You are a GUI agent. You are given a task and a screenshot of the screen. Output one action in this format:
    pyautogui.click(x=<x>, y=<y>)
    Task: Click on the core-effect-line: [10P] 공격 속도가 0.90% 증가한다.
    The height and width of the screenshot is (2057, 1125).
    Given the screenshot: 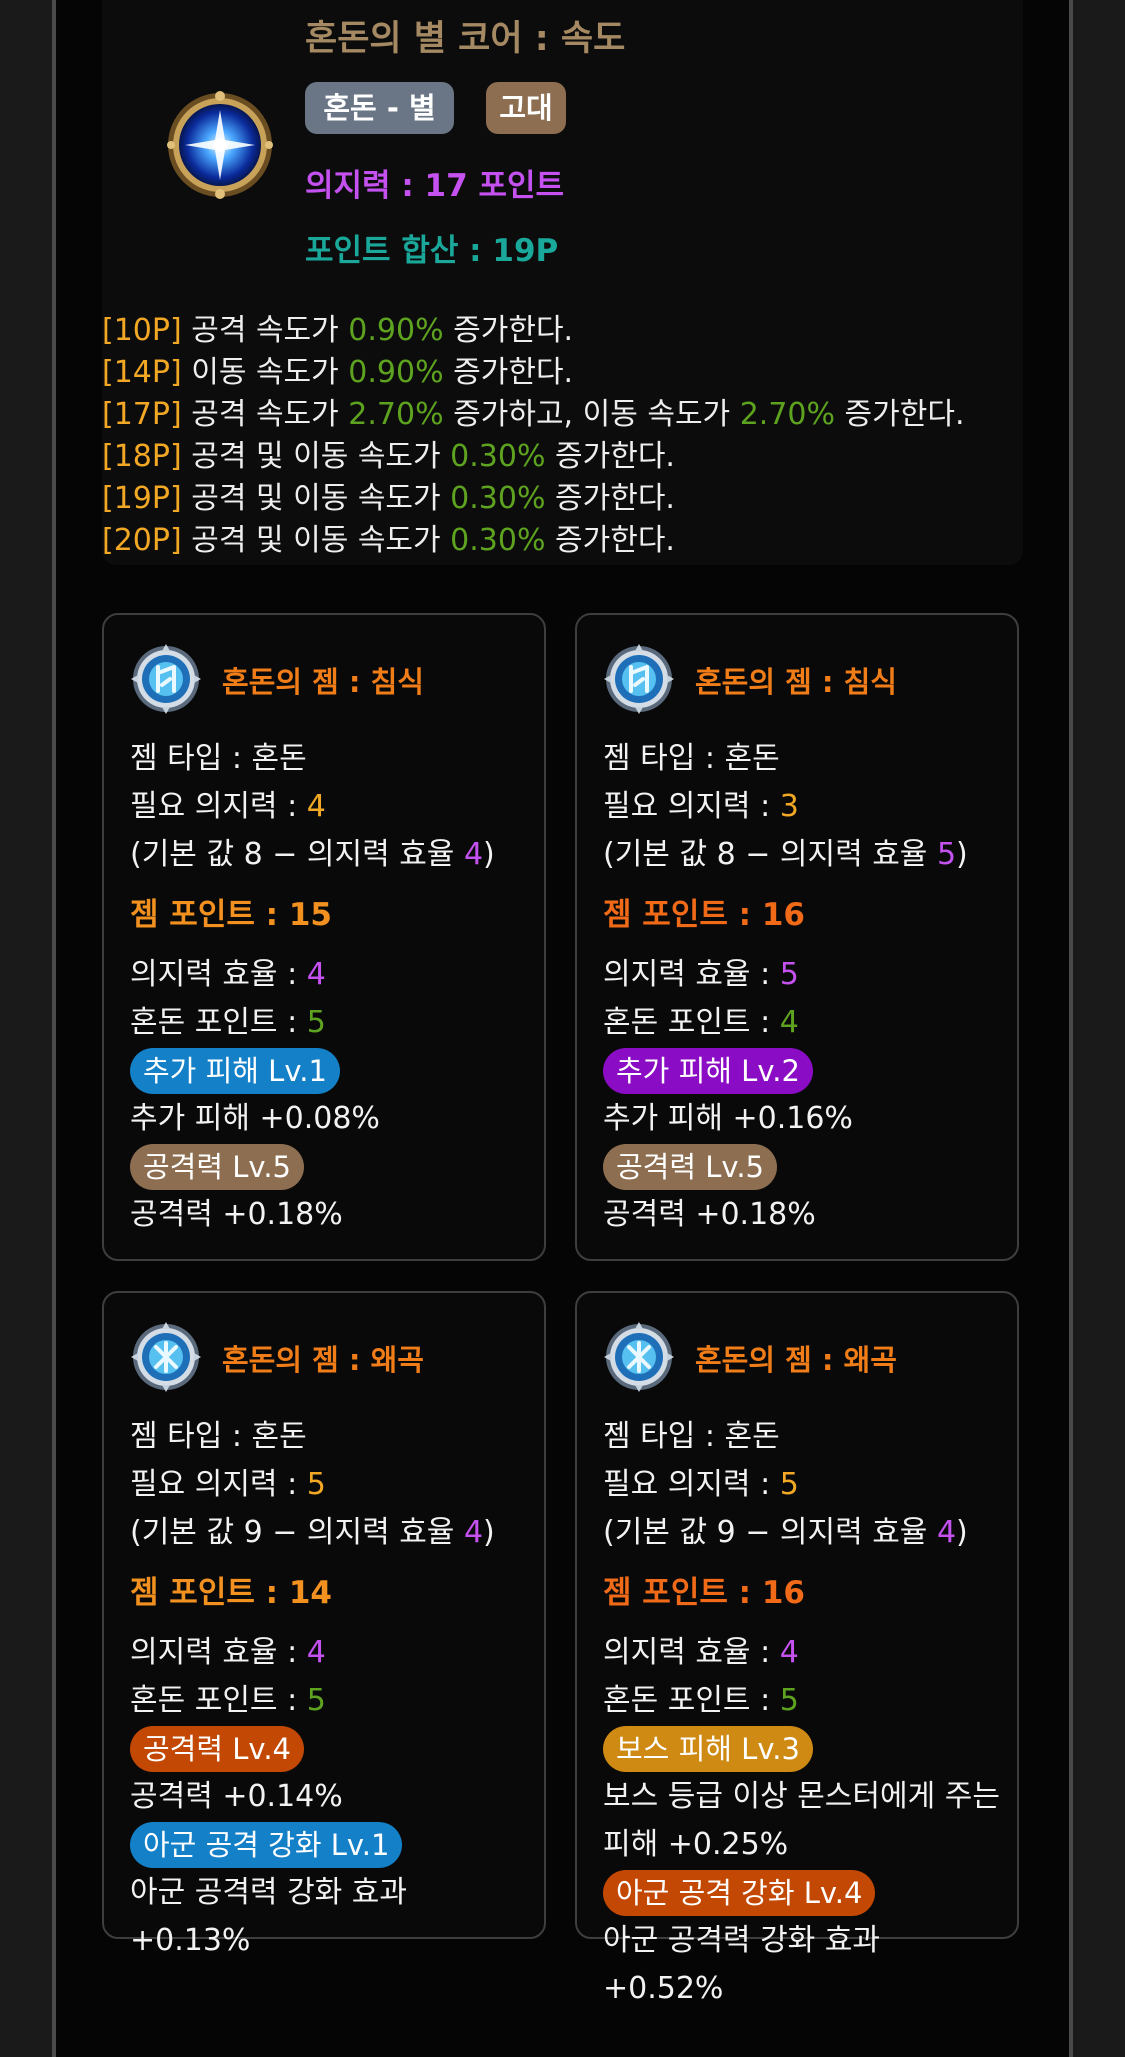 What is the action you would take?
    pyautogui.click(x=338, y=330)
    